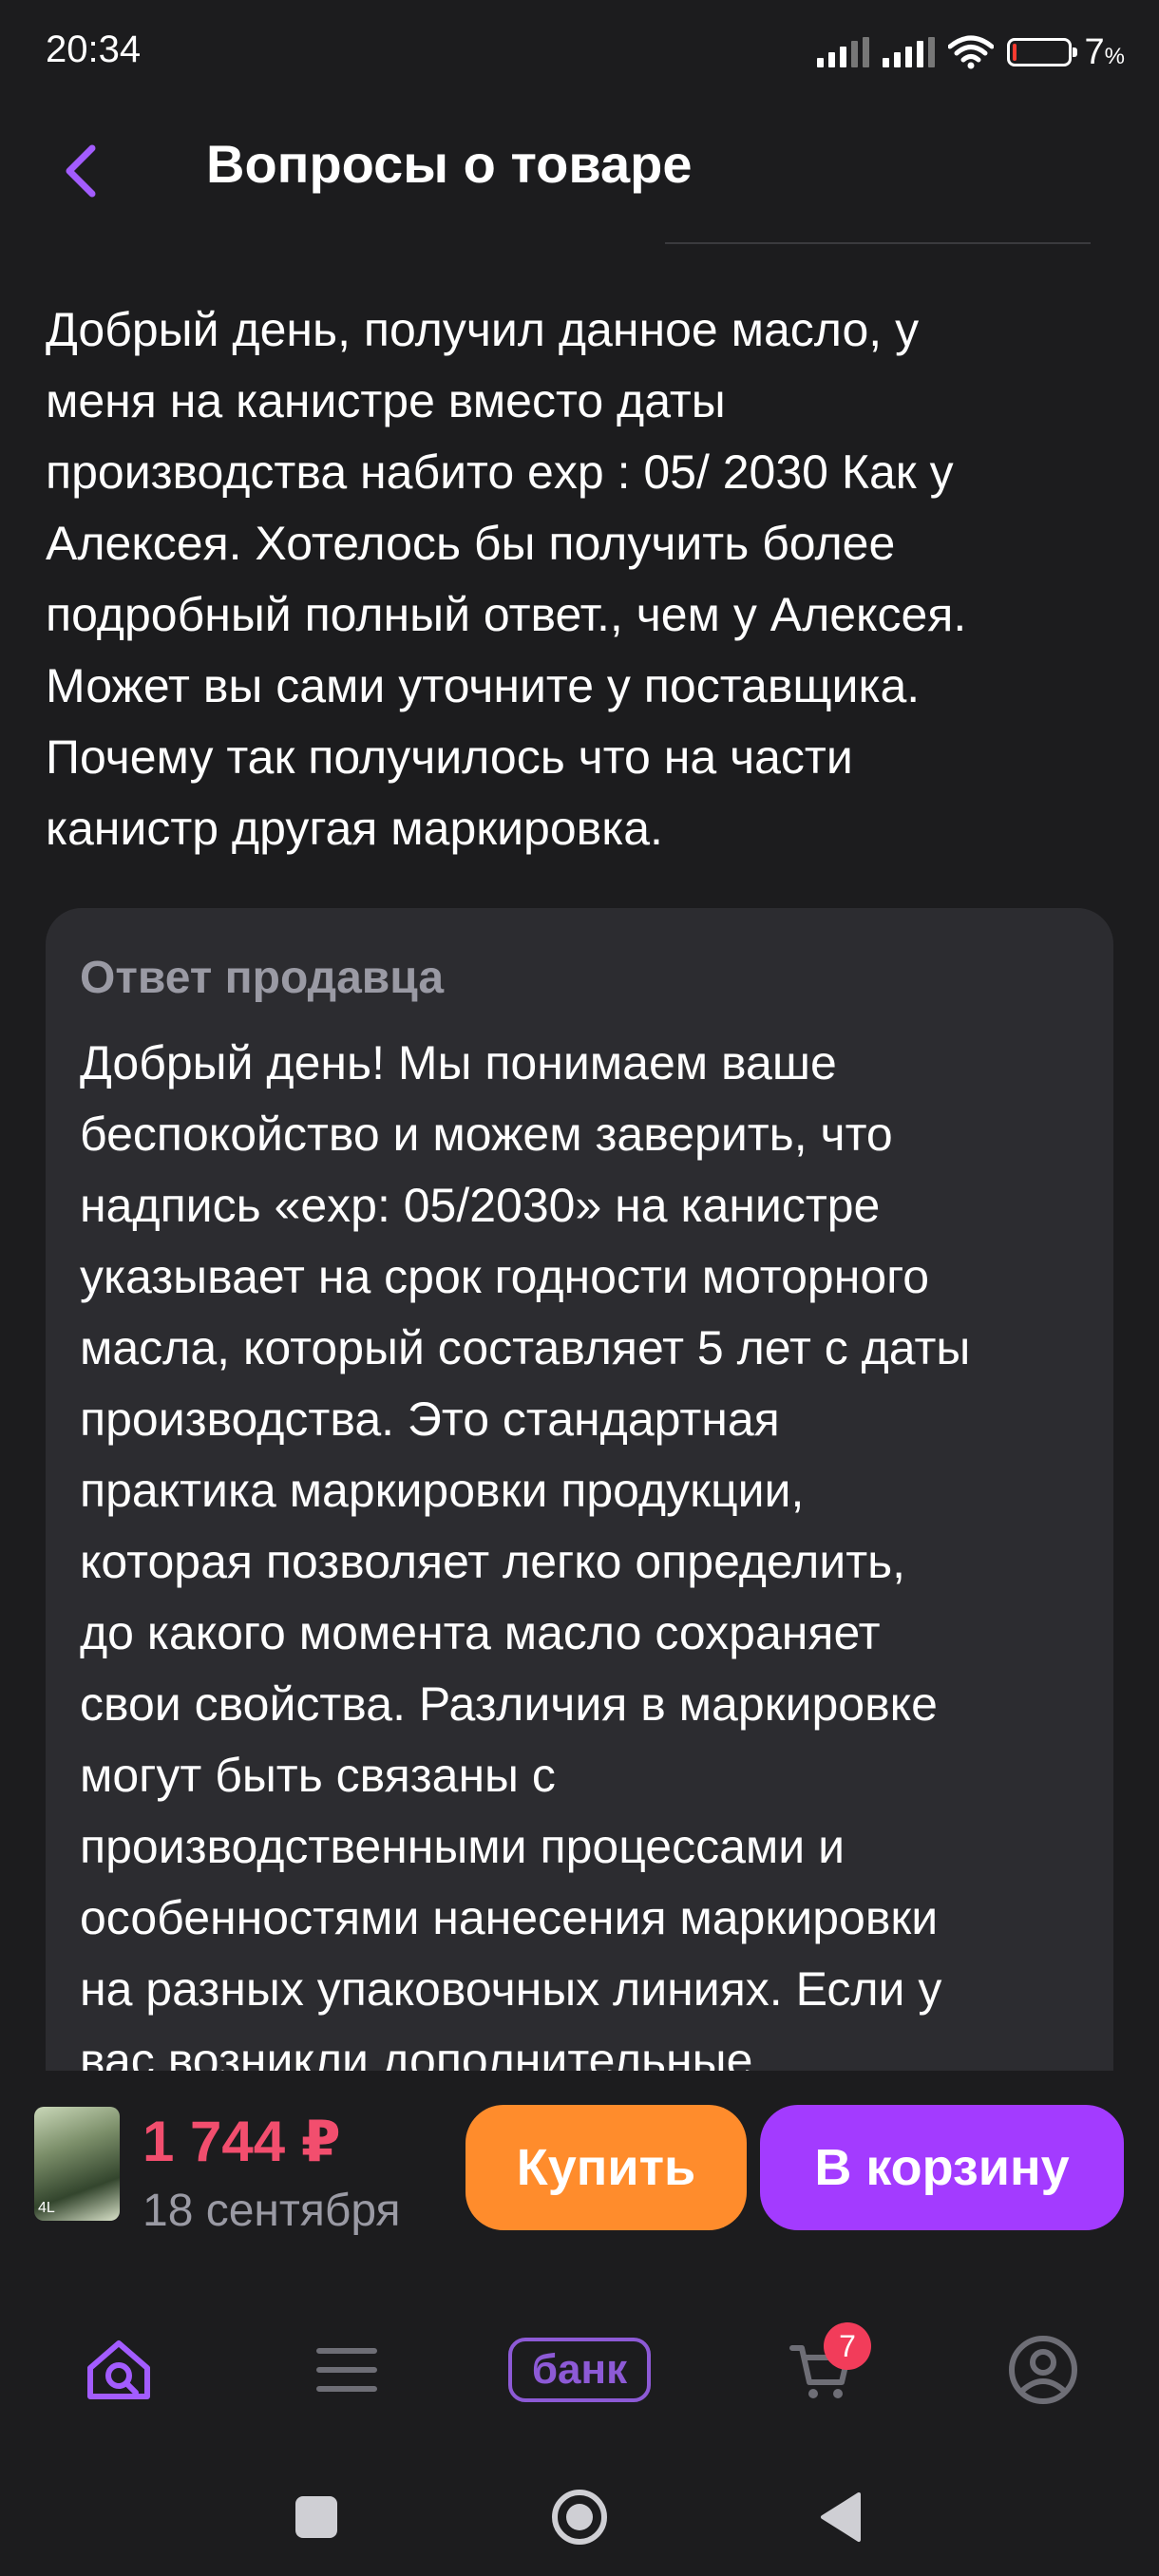 The image size is (1159, 2576). I want to click on bank-icon: банк, so click(579, 2370).